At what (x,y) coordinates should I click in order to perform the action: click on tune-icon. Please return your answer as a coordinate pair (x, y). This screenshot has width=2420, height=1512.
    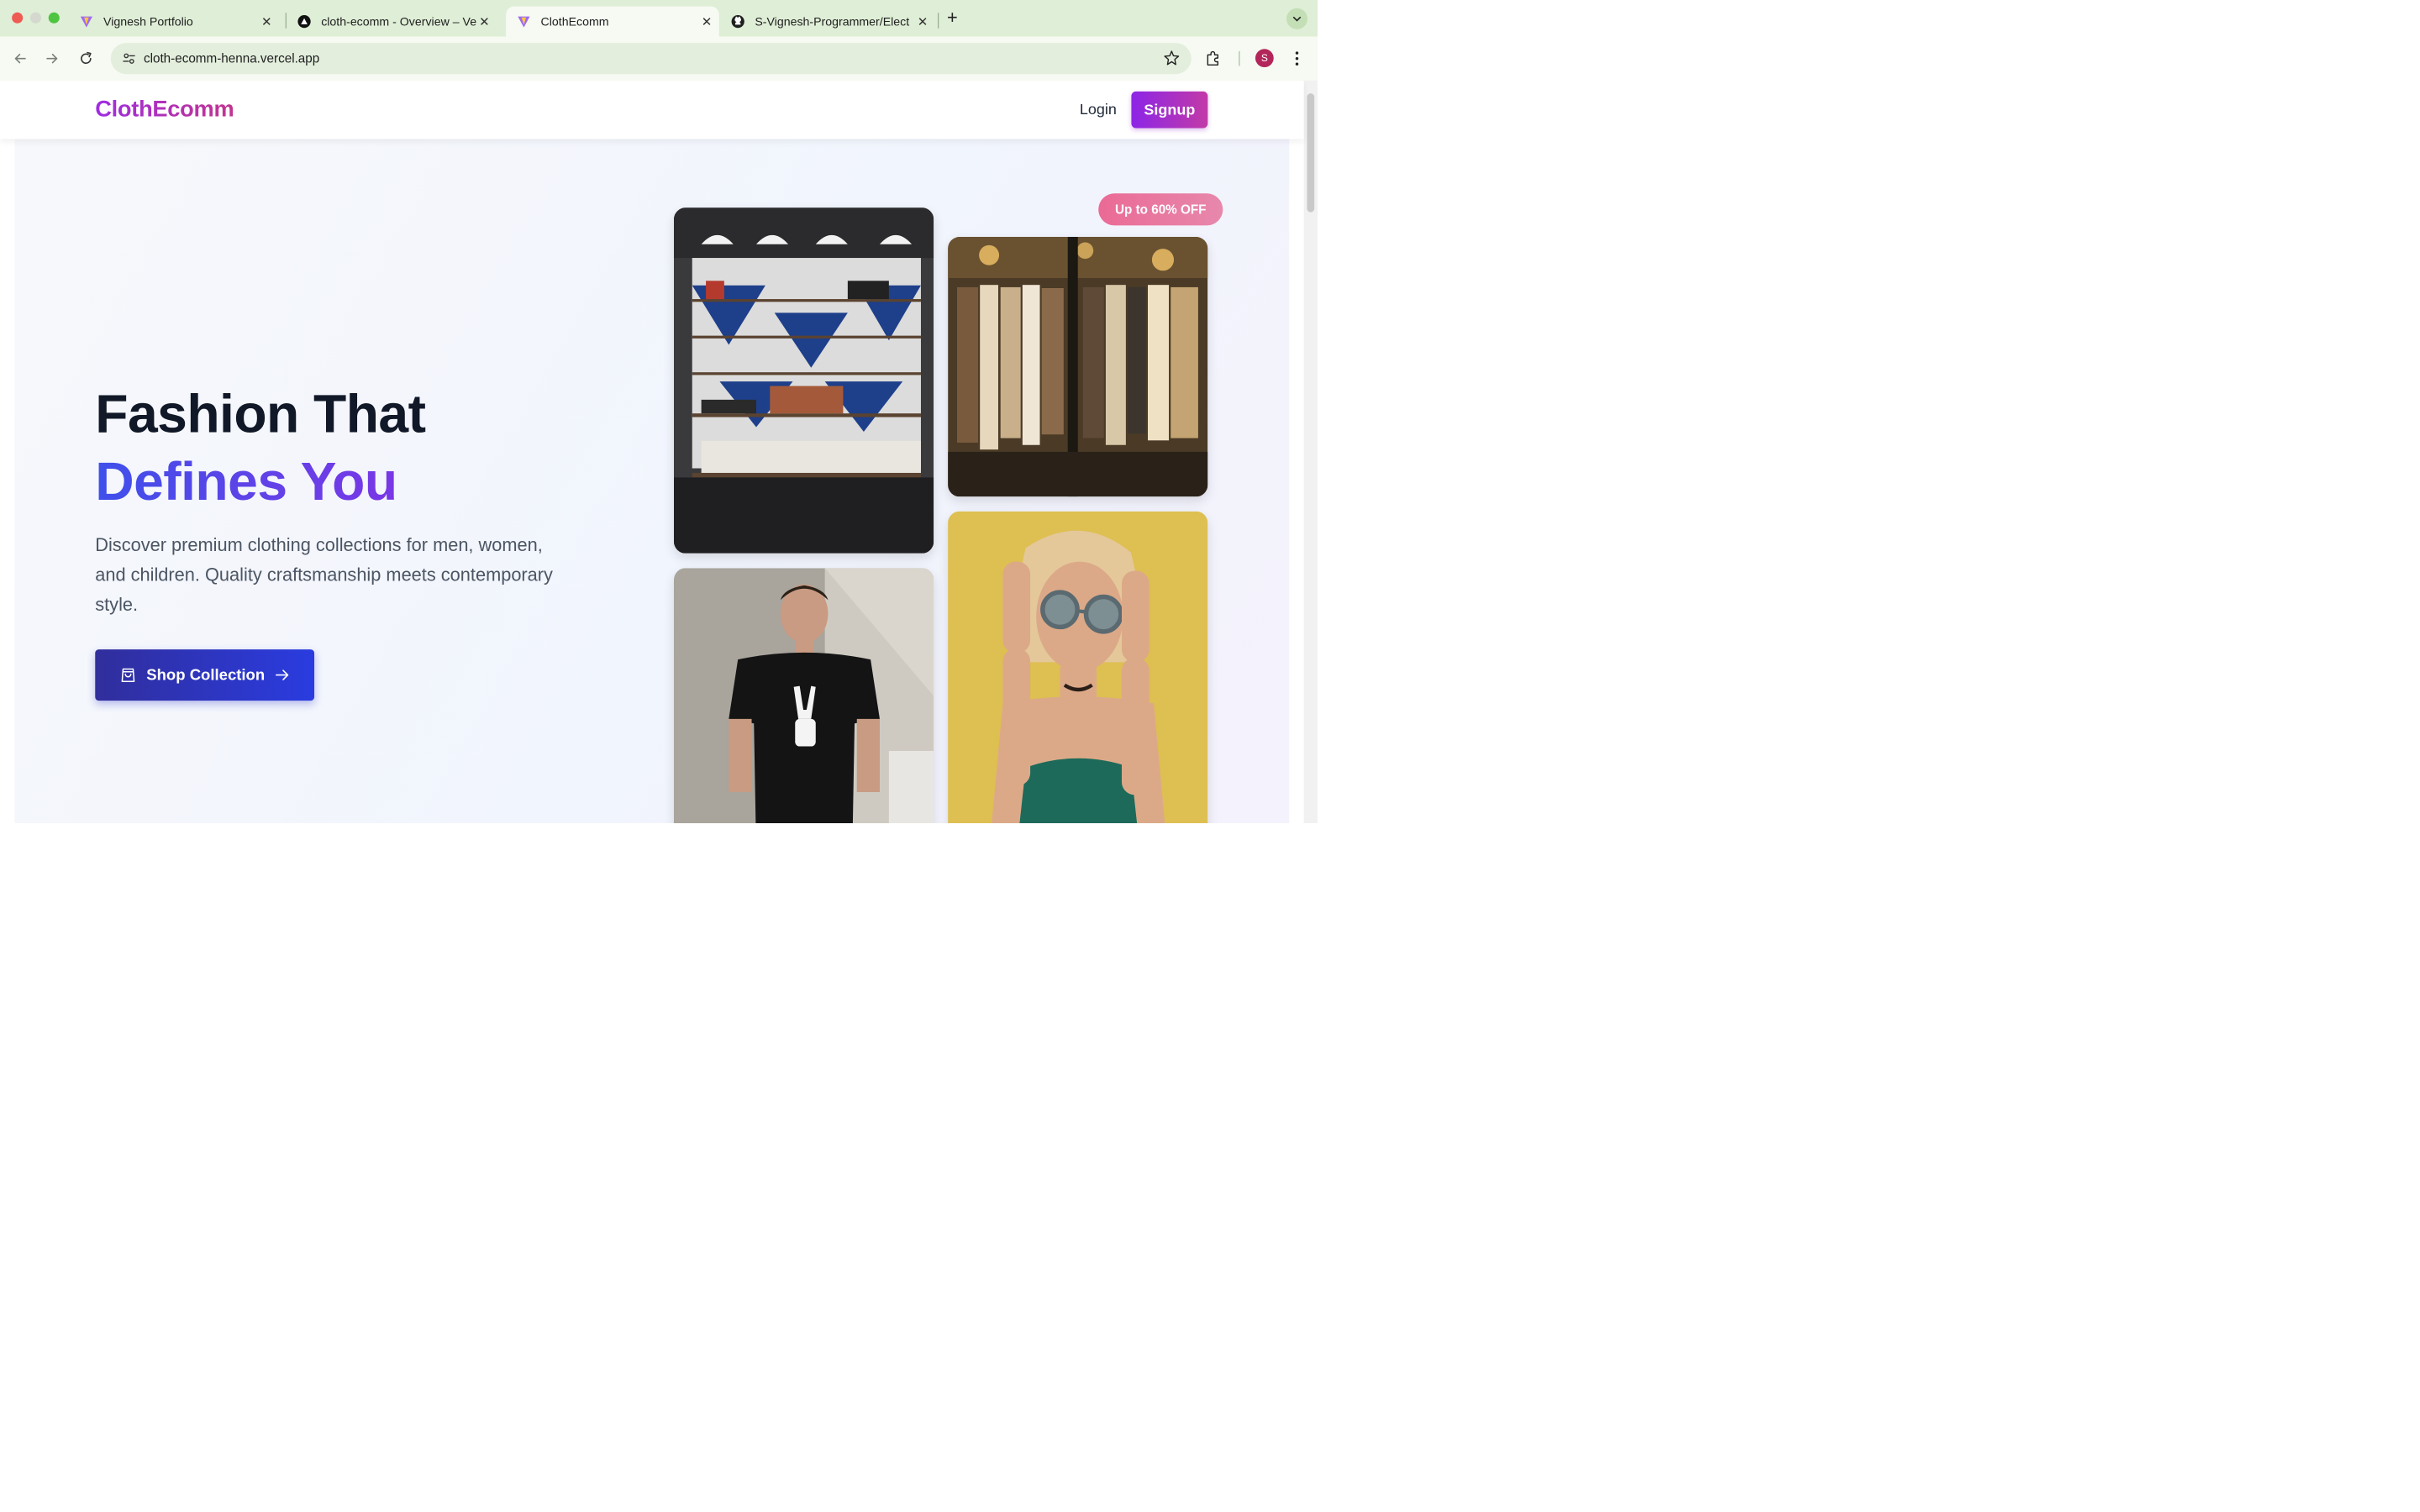
    Looking at the image, I should click on (129, 58).